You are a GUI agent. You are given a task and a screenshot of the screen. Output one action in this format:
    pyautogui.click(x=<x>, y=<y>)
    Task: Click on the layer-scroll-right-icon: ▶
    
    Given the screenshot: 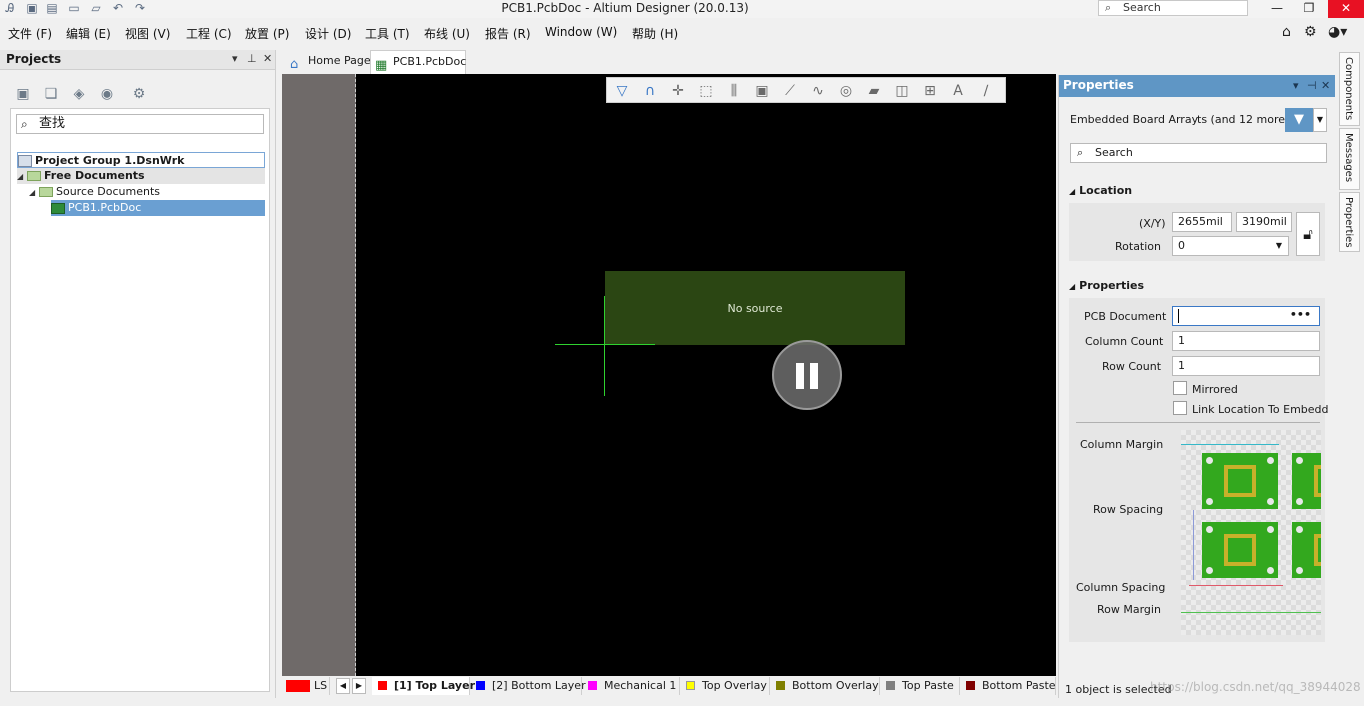 What is the action you would take?
    pyautogui.click(x=359, y=686)
    